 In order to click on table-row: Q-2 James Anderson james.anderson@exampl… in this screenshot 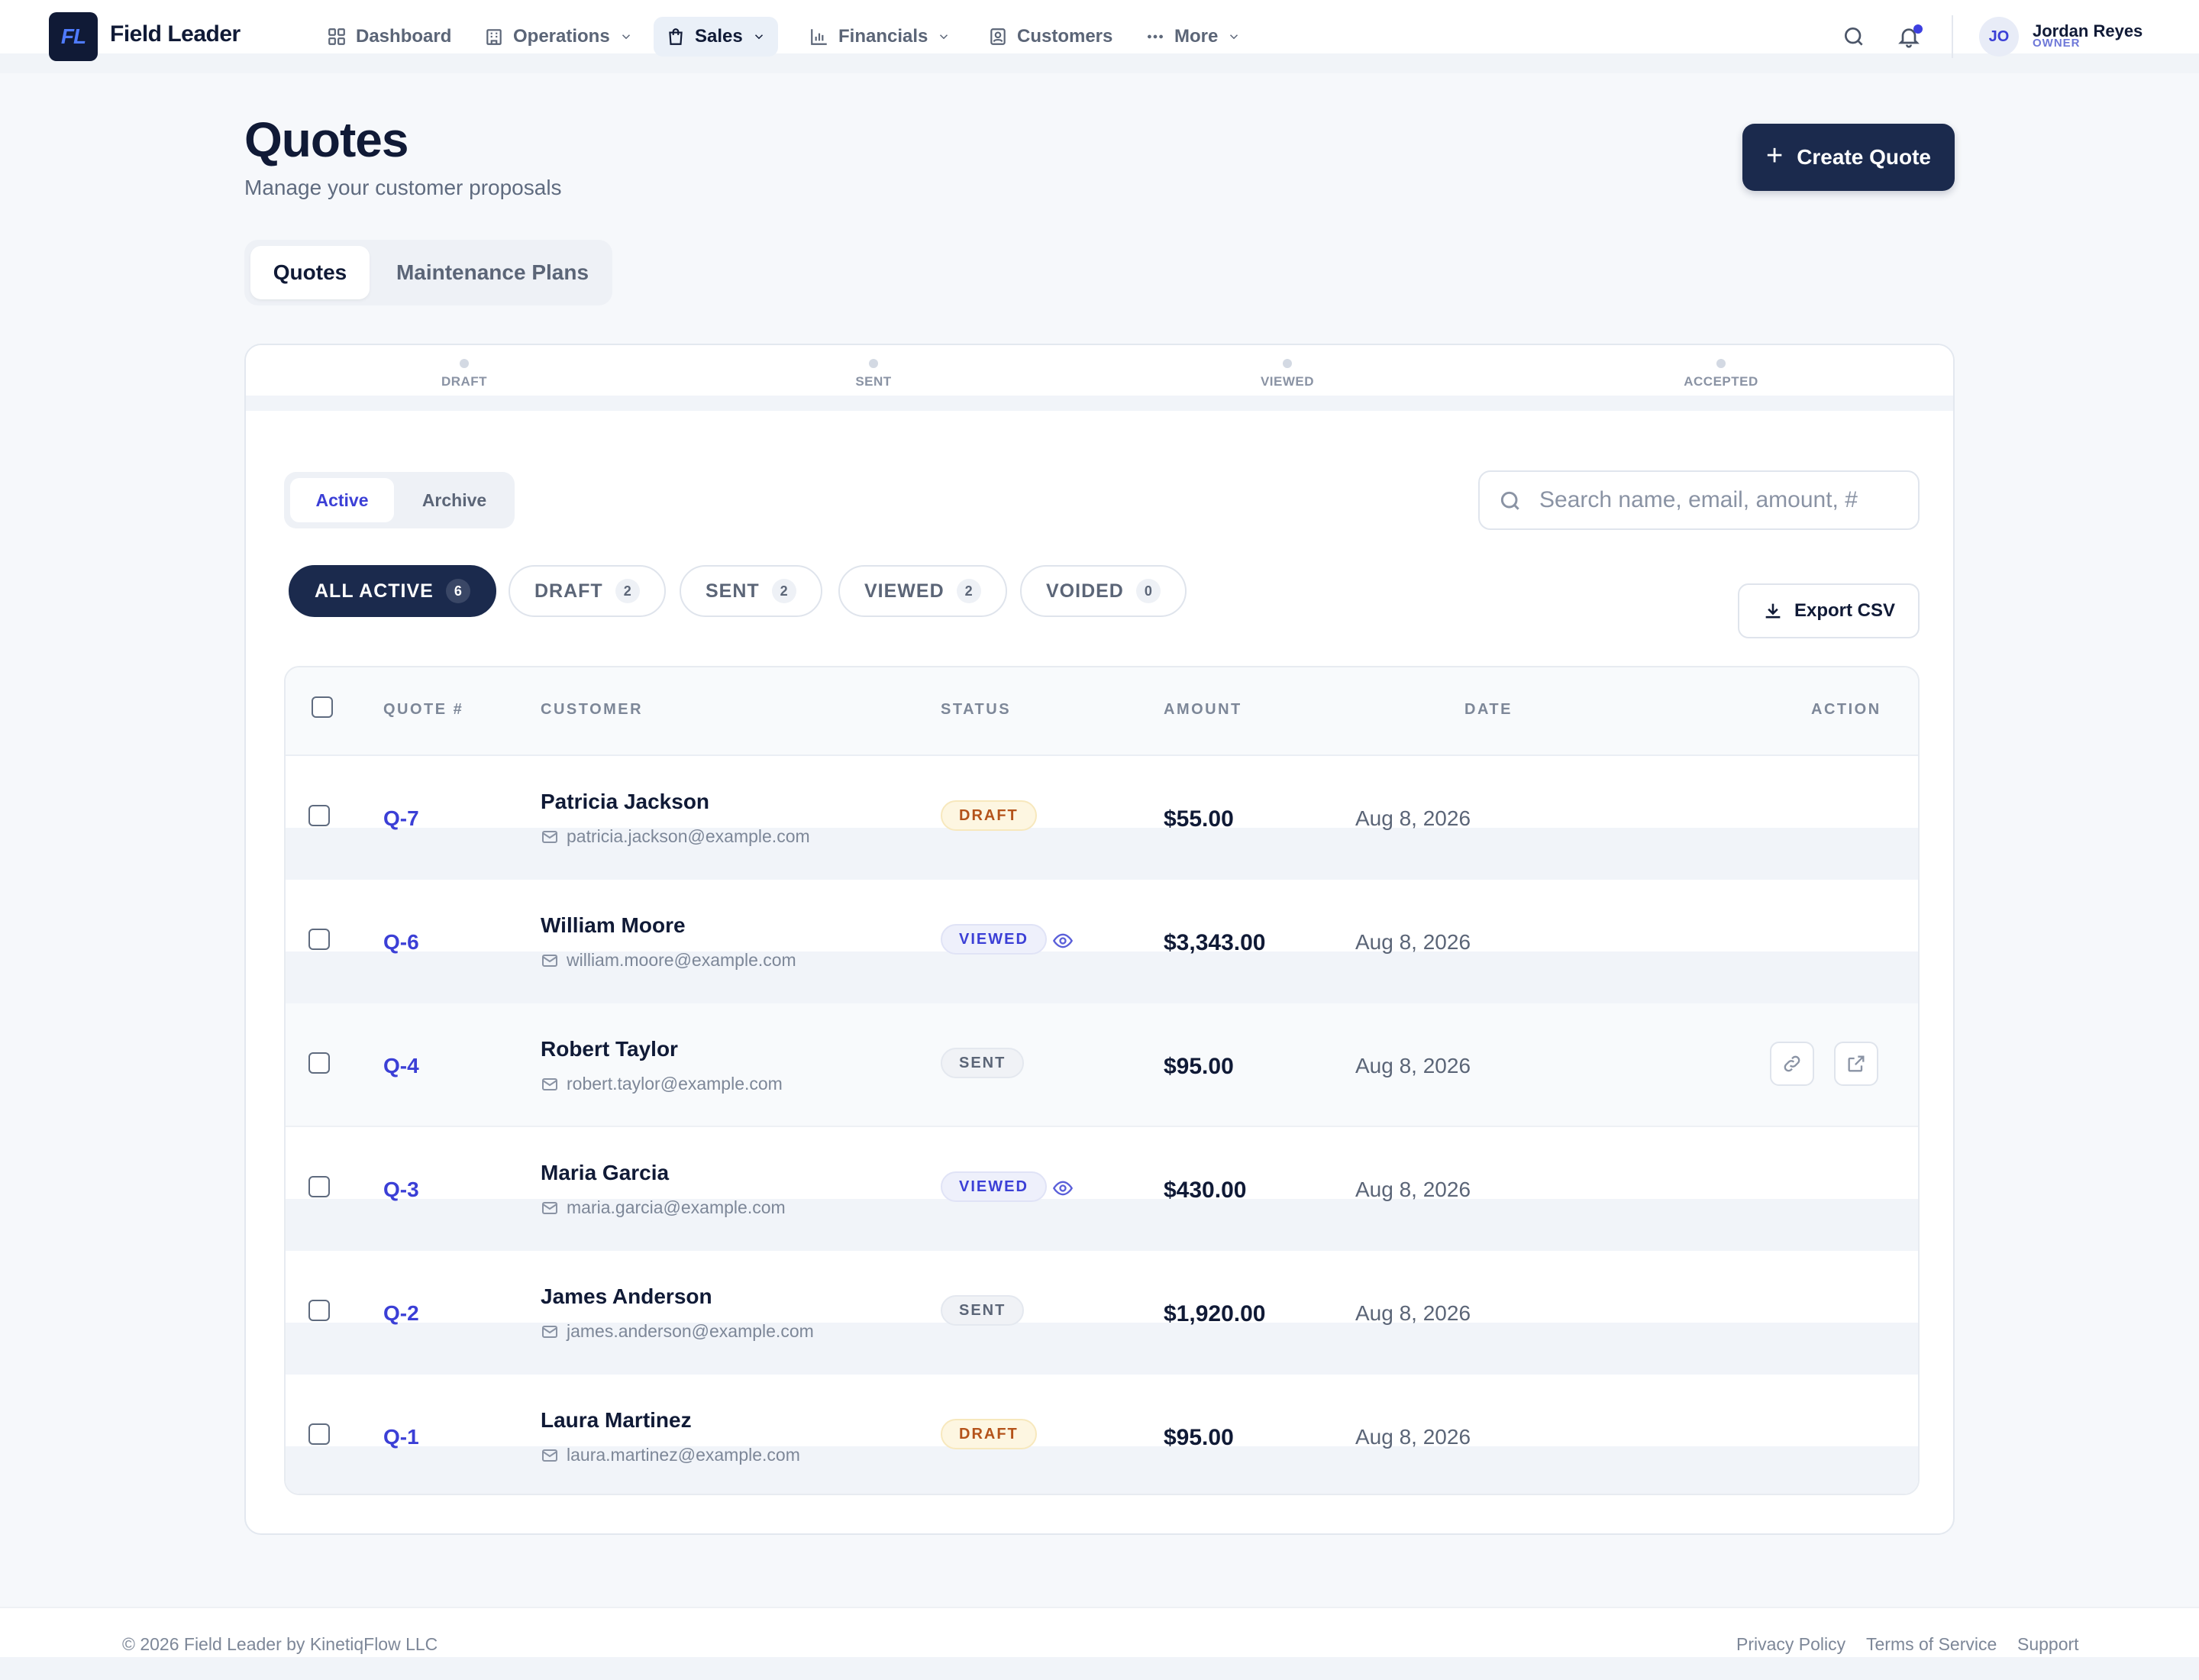, I will do `click(1102, 1313)`.